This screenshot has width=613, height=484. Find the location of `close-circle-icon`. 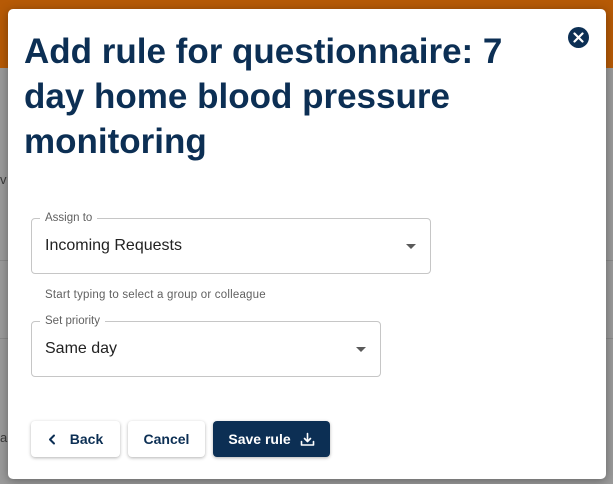

close-circle-icon is located at coordinates (578, 37).